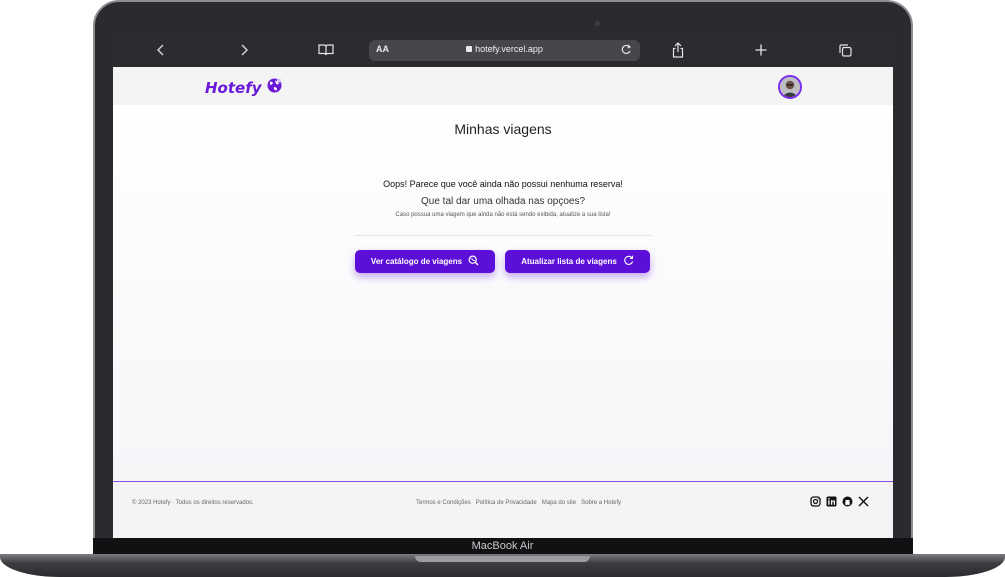 The image size is (1005, 577). I want to click on footer-link-about: Sobre a Hotefy, so click(601, 503).